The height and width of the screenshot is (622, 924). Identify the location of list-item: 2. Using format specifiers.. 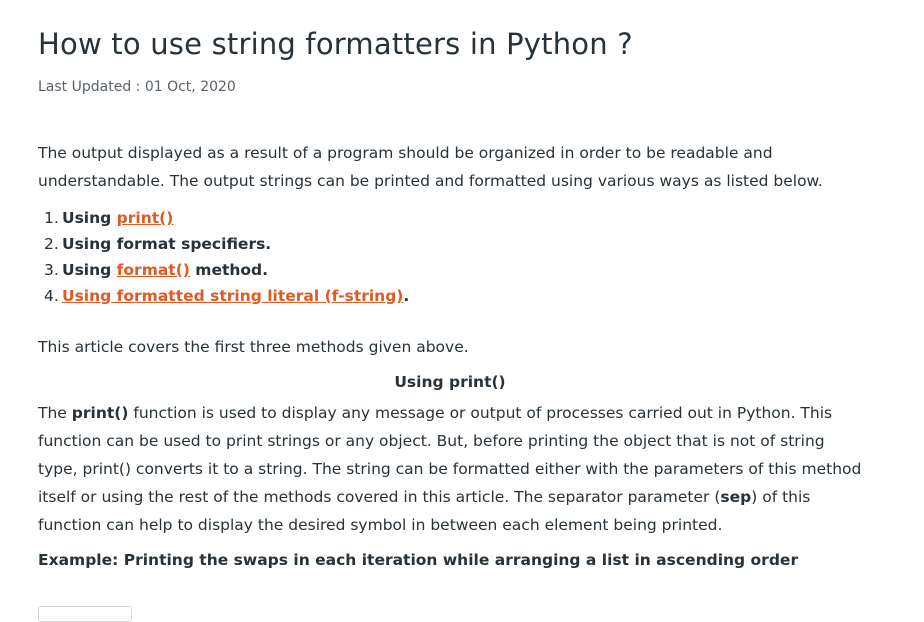
(226, 244).